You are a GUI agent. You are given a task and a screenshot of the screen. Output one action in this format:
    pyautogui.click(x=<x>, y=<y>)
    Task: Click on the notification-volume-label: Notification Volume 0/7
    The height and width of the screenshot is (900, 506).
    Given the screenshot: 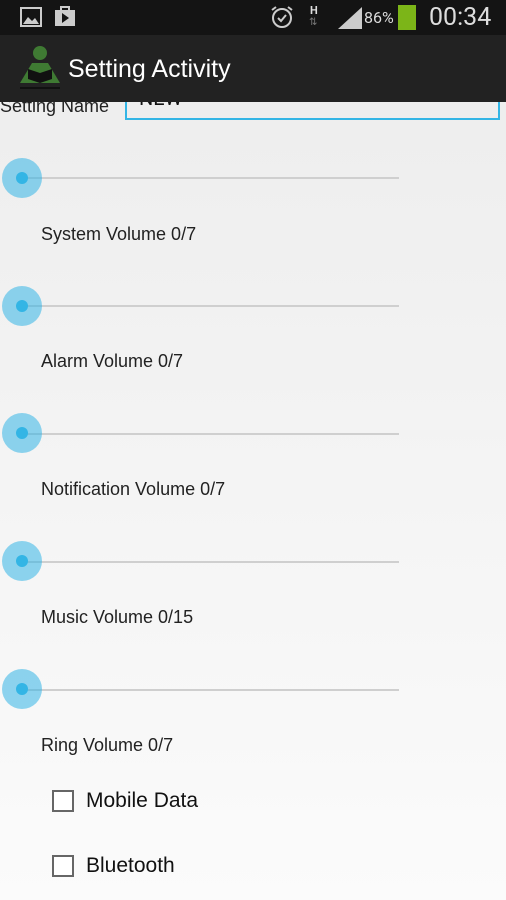 What is the action you would take?
    pyautogui.click(x=133, y=489)
    